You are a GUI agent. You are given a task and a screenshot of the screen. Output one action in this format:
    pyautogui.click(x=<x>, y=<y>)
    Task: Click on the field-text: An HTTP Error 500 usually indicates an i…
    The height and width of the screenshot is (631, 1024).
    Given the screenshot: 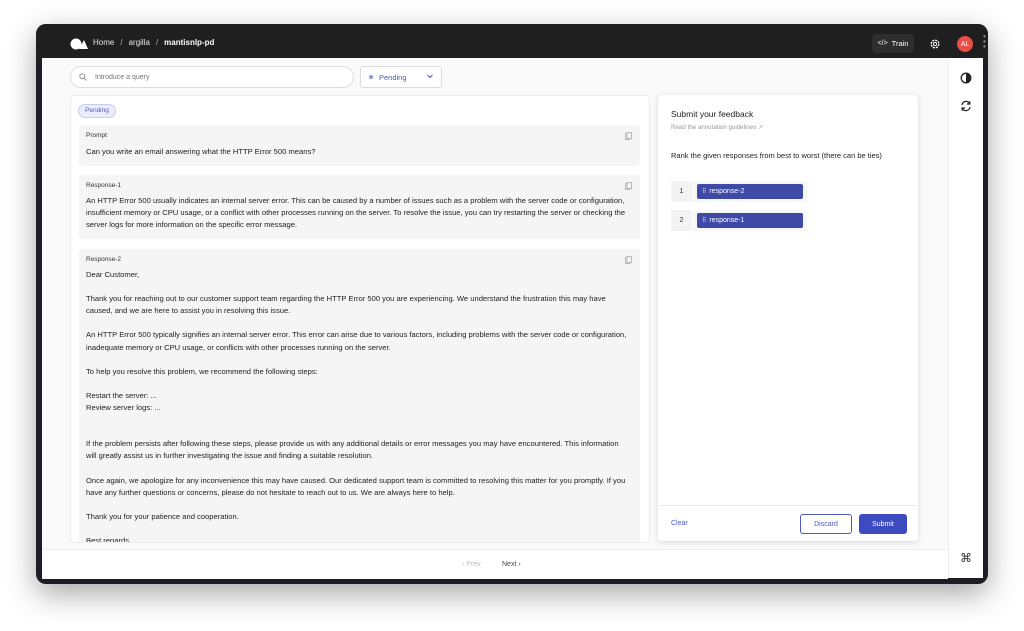 What is the action you would take?
    pyautogui.click(x=356, y=213)
    